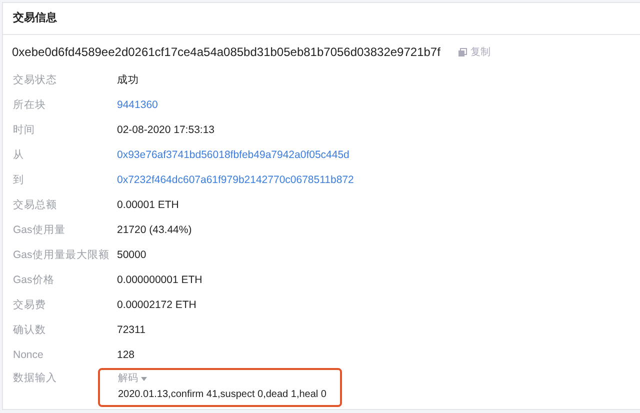 The image size is (640, 413). Describe the element at coordinates (131, 255) in the screenshot. I see `field-value: 50000` at that location.